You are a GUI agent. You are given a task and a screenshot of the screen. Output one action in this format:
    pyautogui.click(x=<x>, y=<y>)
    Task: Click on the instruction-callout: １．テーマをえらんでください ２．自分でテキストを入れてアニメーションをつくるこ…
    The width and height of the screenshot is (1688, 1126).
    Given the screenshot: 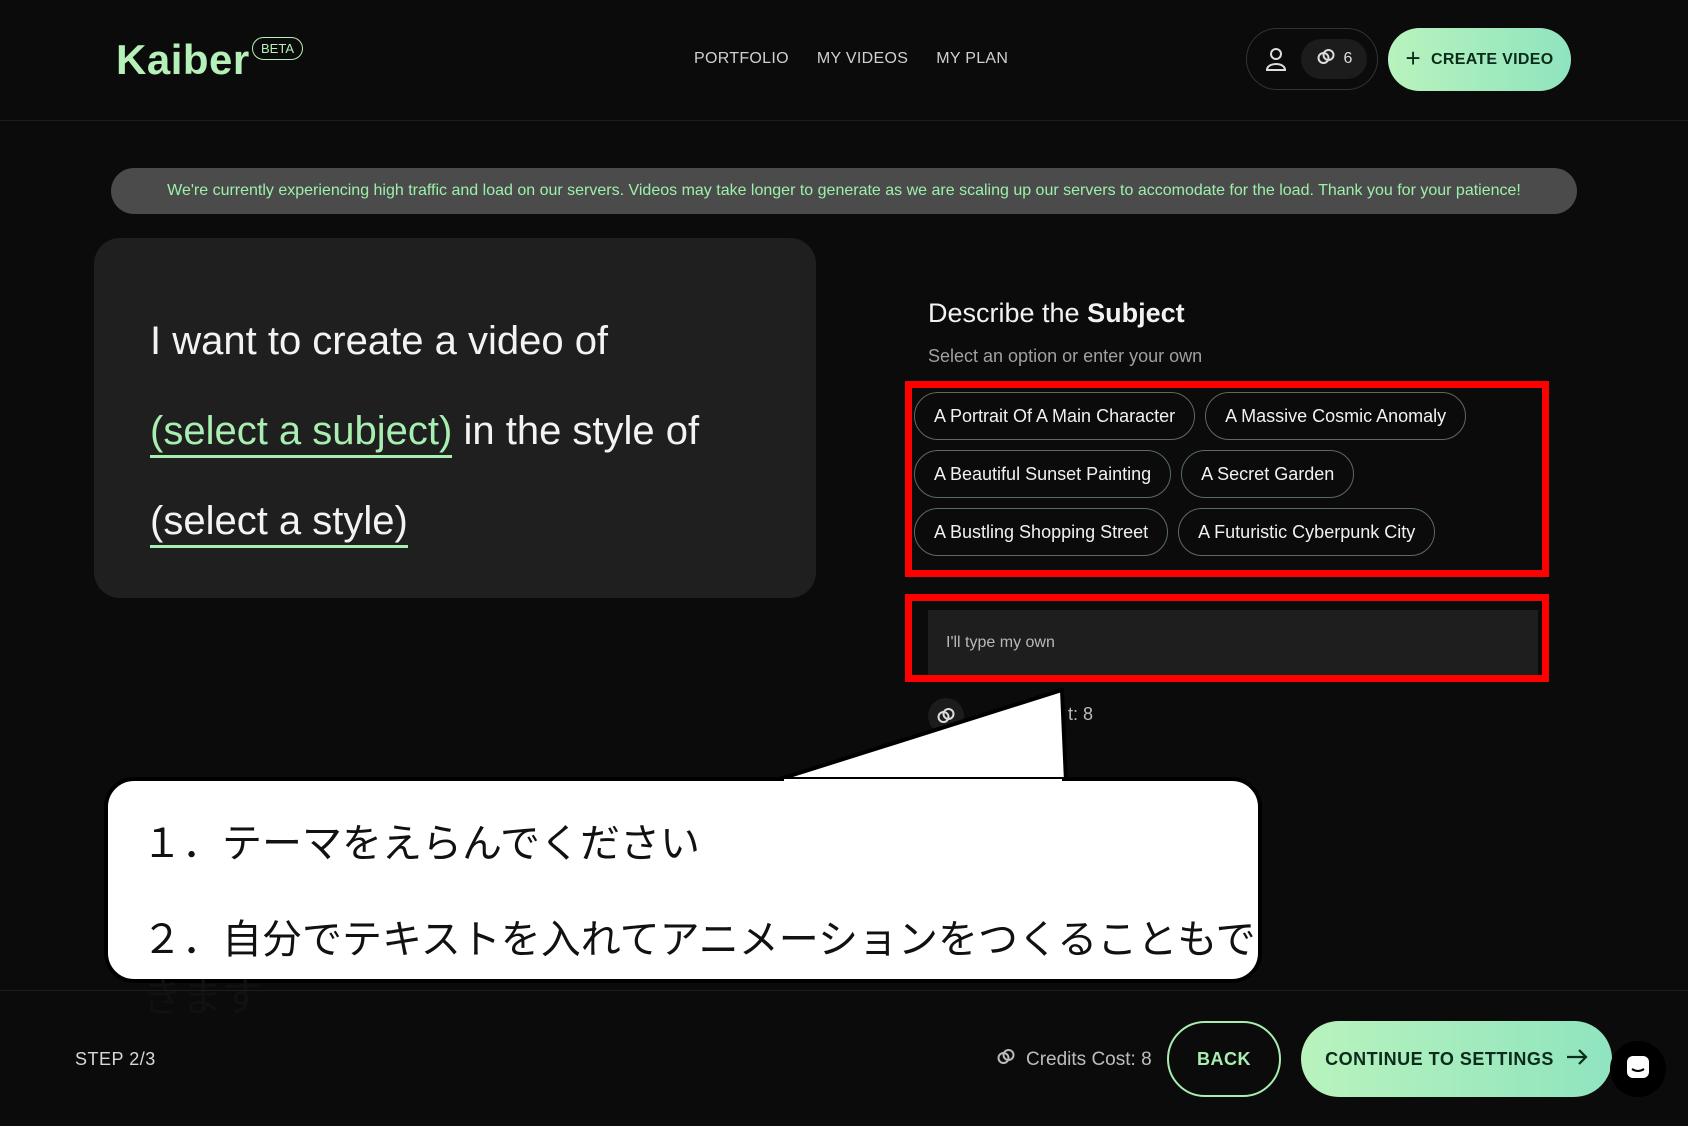 What is the action you would take?
    pyautogui.click(x=683, y=898)
    